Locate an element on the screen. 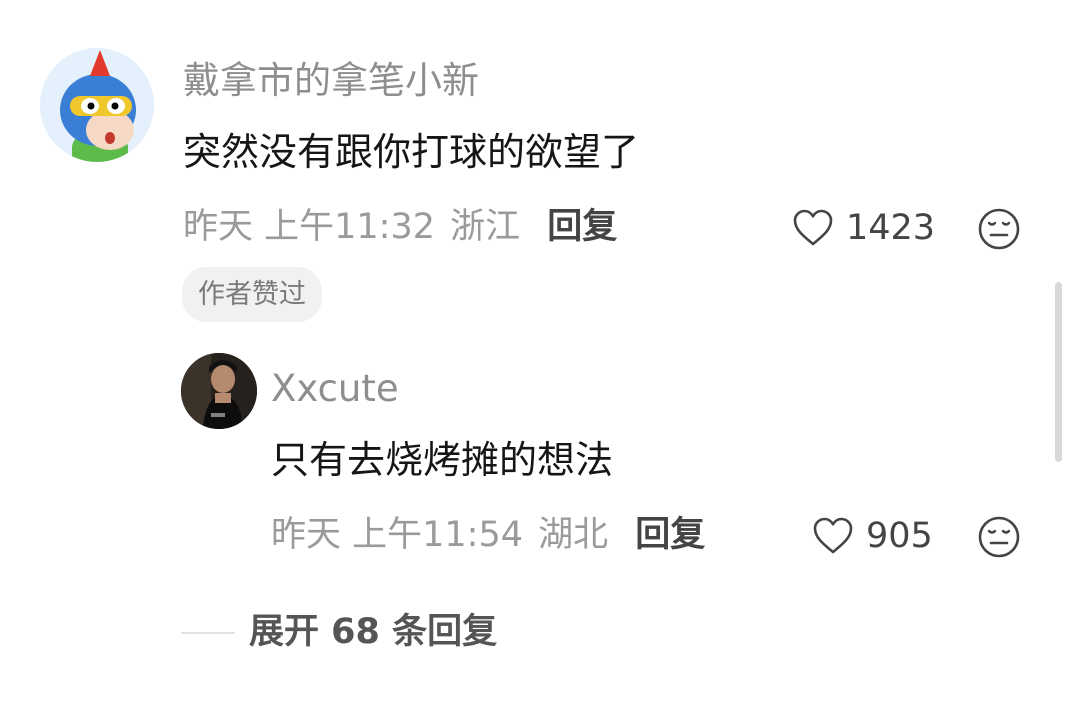  comment-location: 浙江 is located at coordinates (485, 227).